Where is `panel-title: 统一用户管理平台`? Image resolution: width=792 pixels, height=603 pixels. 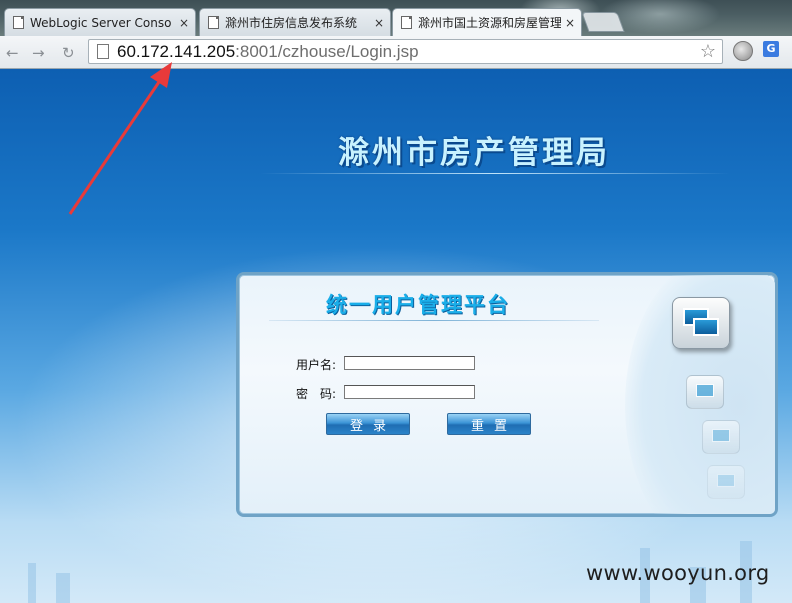
panel-title: 统一用户管理平台 is located at coordinates (418, 305).